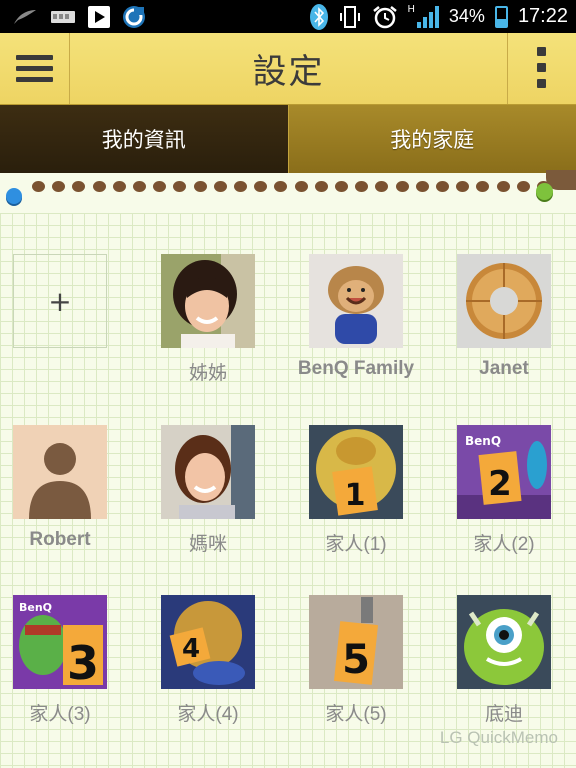 The width and height of the screenshot is (576, 768). What do you see at coordinates (191, 649) in the screenshot?
I see `card-digit: 4` at bounding box center [191, 649].